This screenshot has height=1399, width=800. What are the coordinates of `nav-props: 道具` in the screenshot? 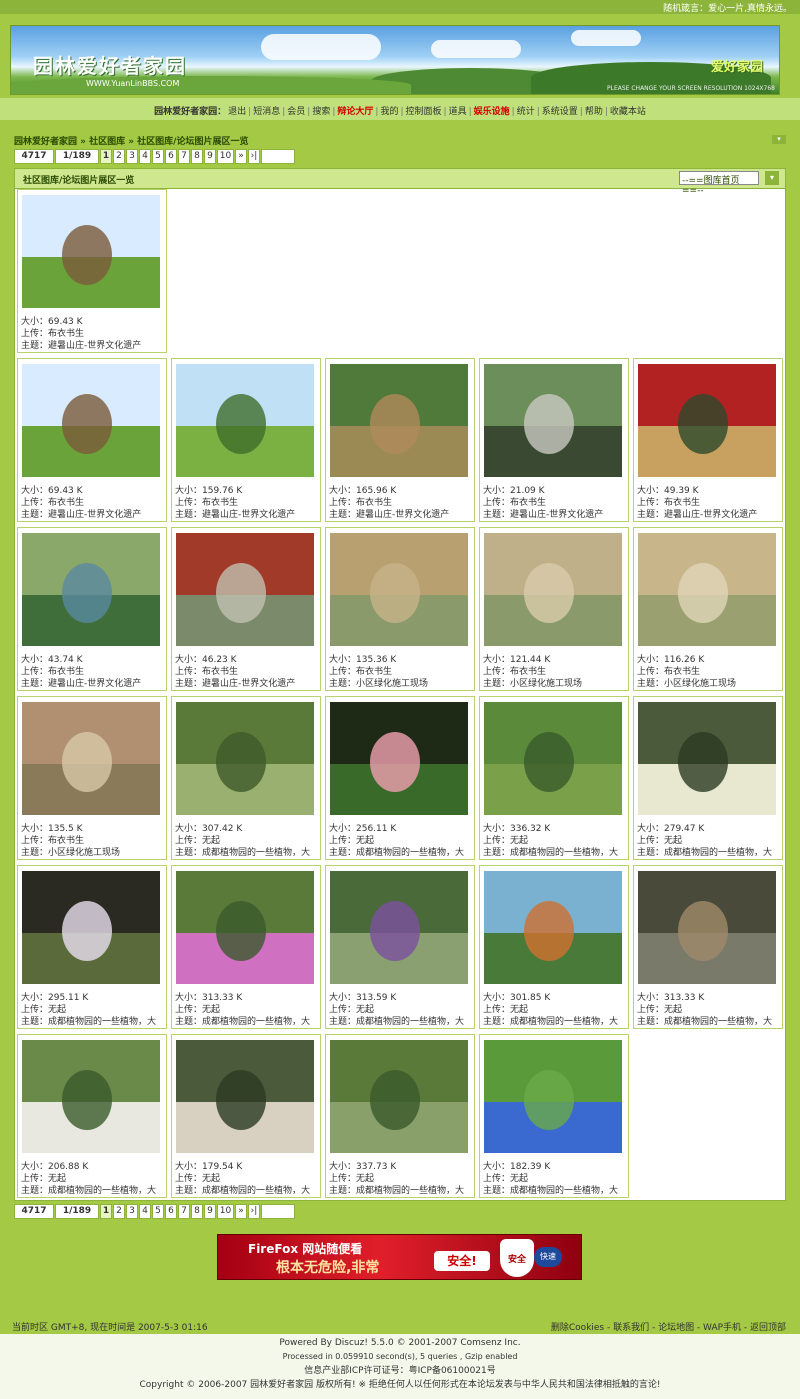 It's located at (458, 112).